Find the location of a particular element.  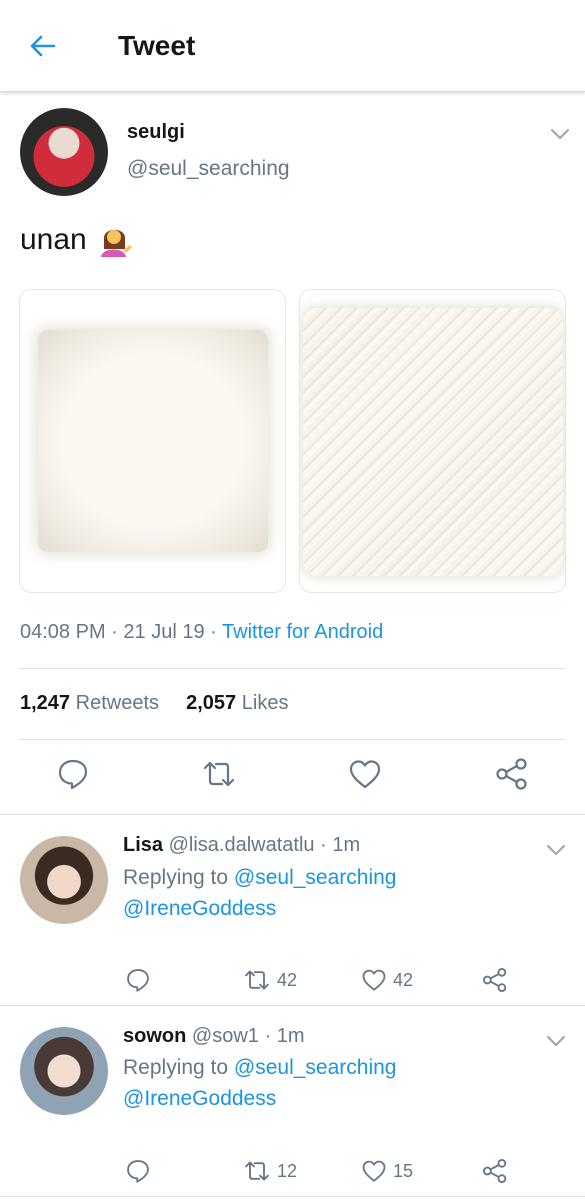

tweet-time: 04:08 PM is located at coordinates (63, 632).